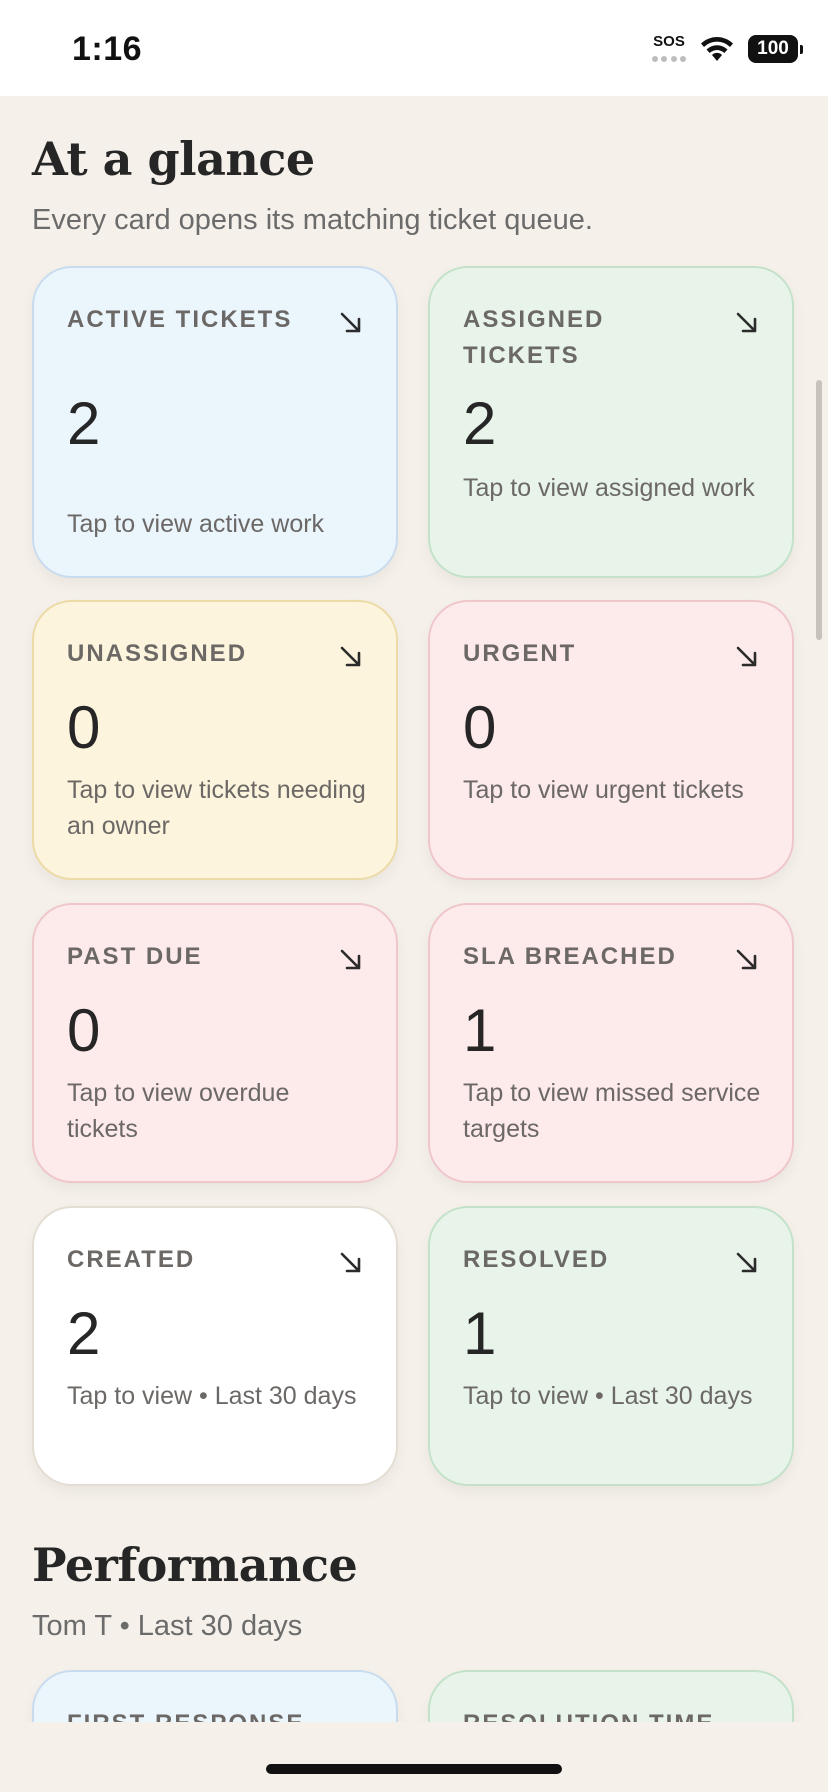 Image resolution: width=828 pixels, height=1792 pixels. Describe the element at coordinates (611, 740) in the screenshot. I see `card-urgent: URGENT 0 Tap to view urgent tickets` at that location.